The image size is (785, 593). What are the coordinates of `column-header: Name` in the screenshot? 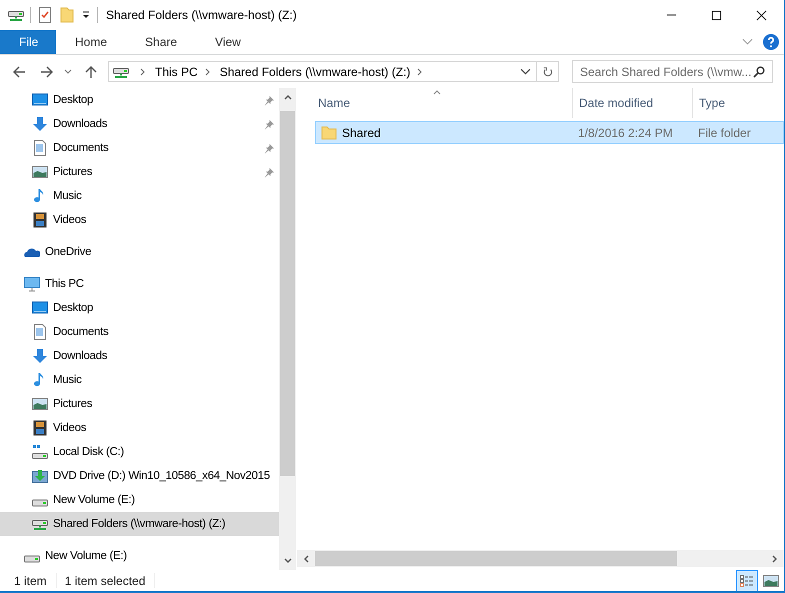 It's located at (437, 103).